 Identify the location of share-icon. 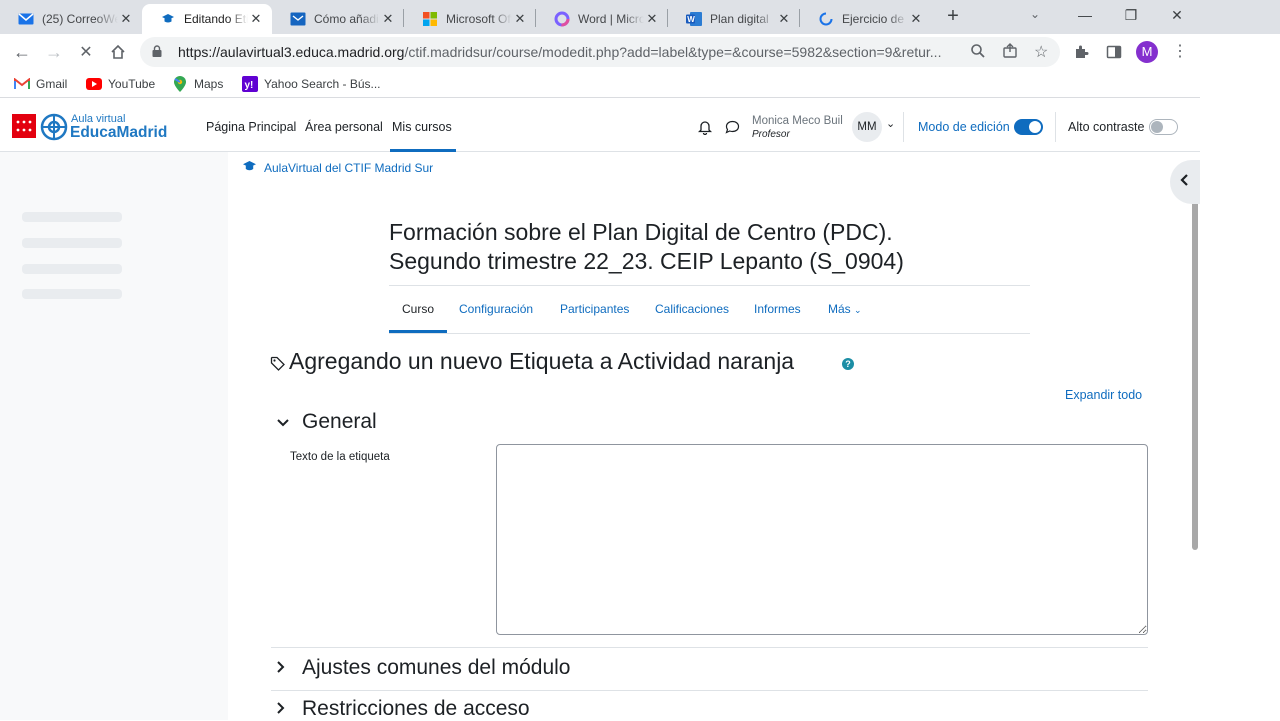
(1010, 52).